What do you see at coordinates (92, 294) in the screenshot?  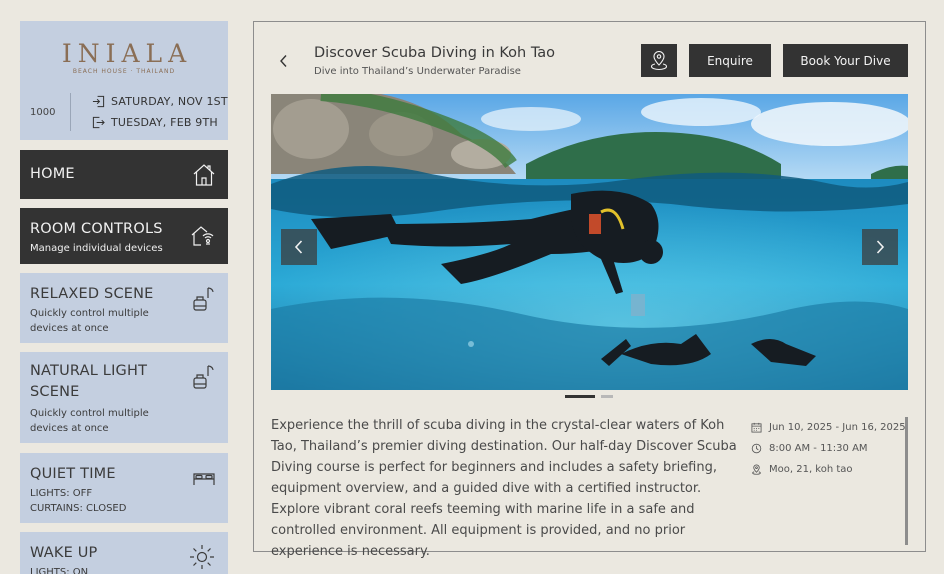 I see `scene-relaxed-title: RELAXED SCENE` at bounding box center [92, 294].